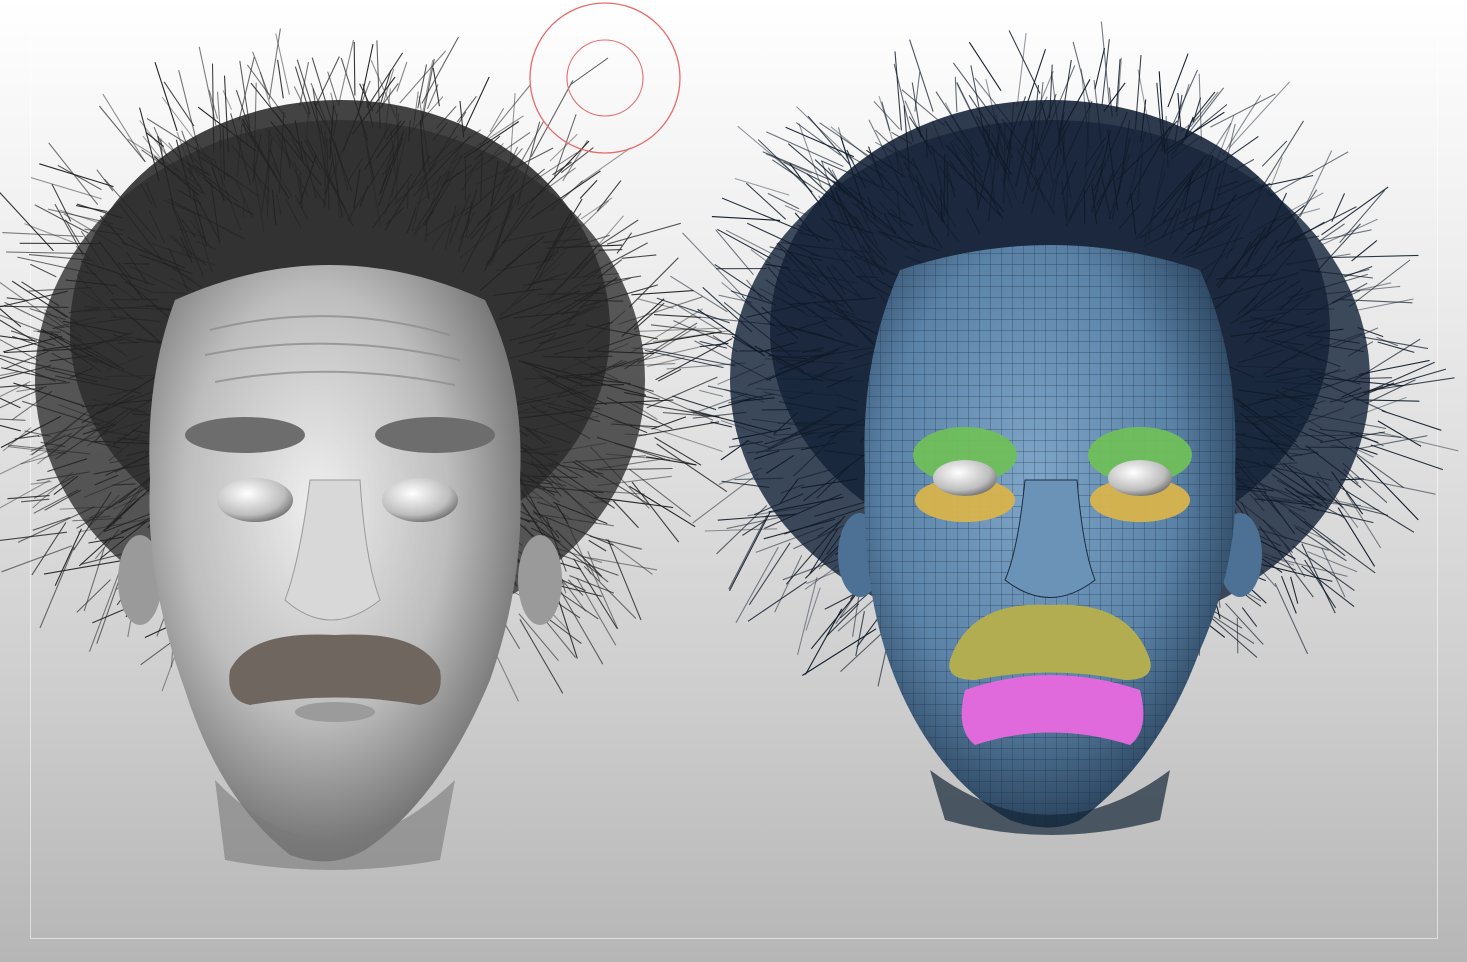  I want to click on left-head-eye-right, so click(420, 500).